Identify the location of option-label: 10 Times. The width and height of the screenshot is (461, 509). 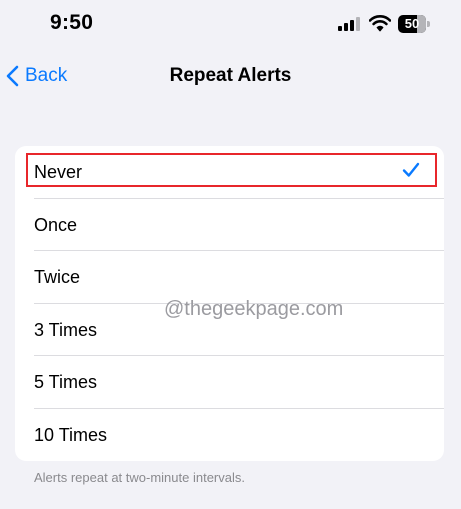
(71, 434).